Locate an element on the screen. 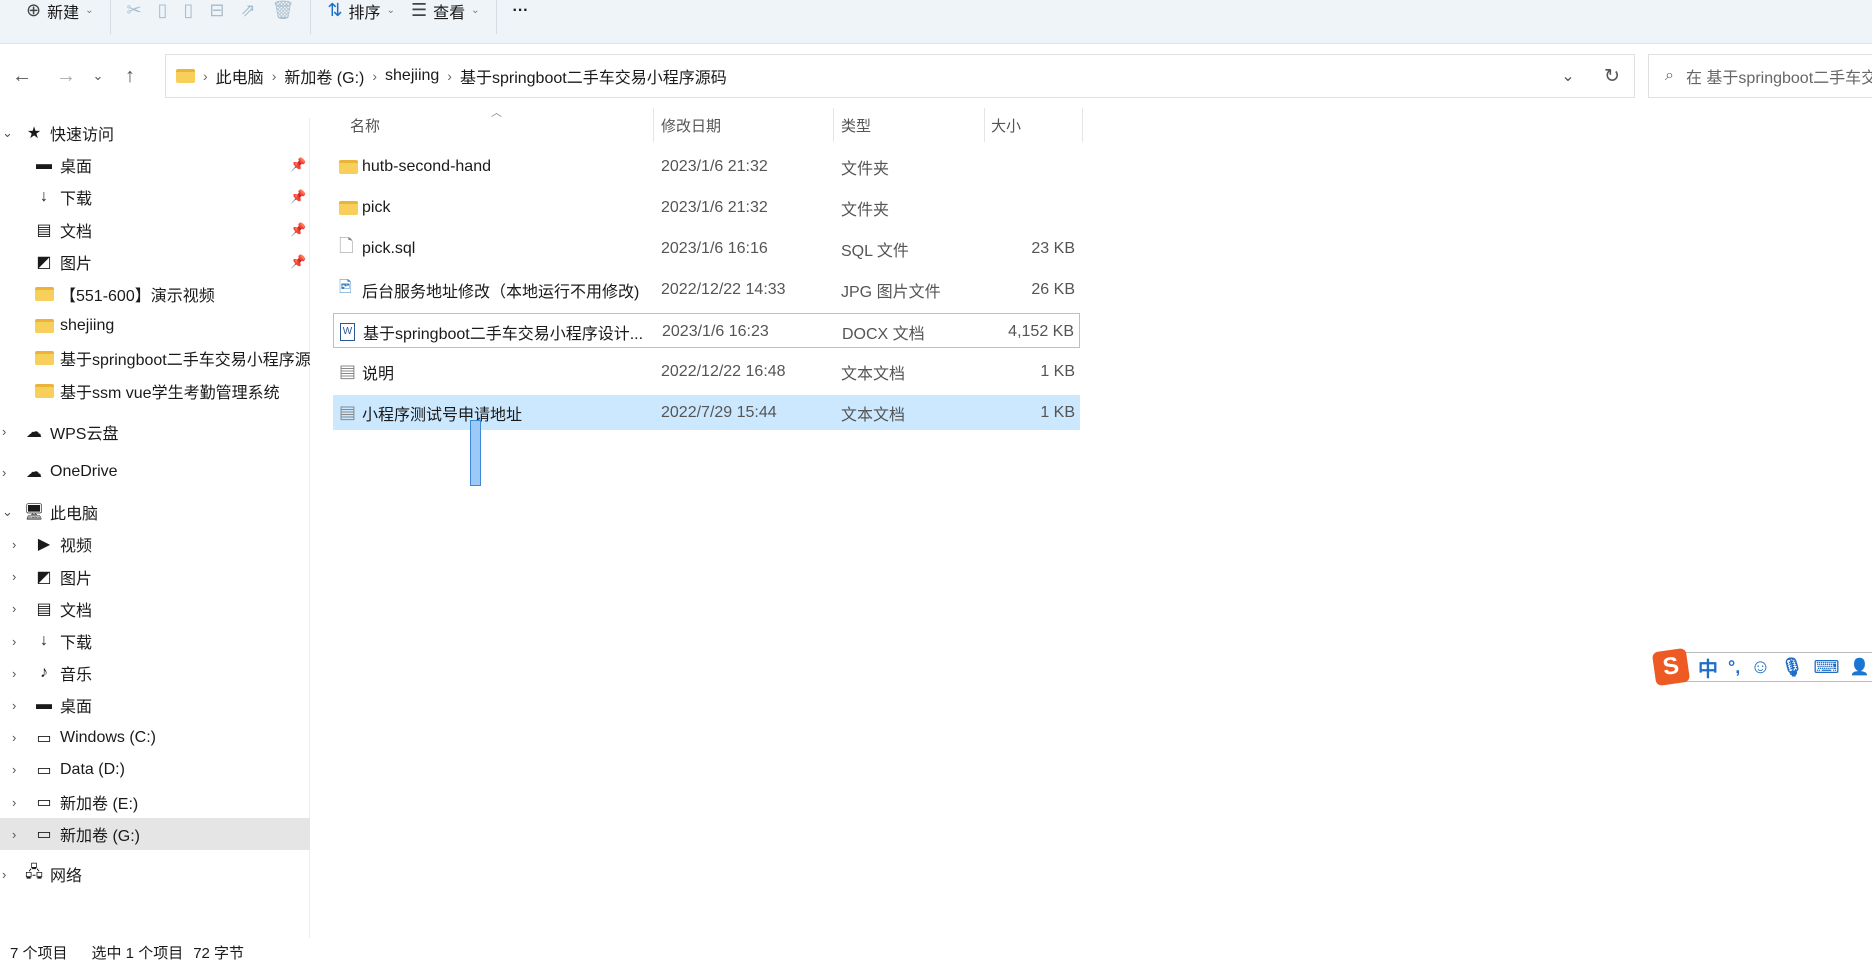  drive-icon: ▭ is located at coordinates (44, 835).